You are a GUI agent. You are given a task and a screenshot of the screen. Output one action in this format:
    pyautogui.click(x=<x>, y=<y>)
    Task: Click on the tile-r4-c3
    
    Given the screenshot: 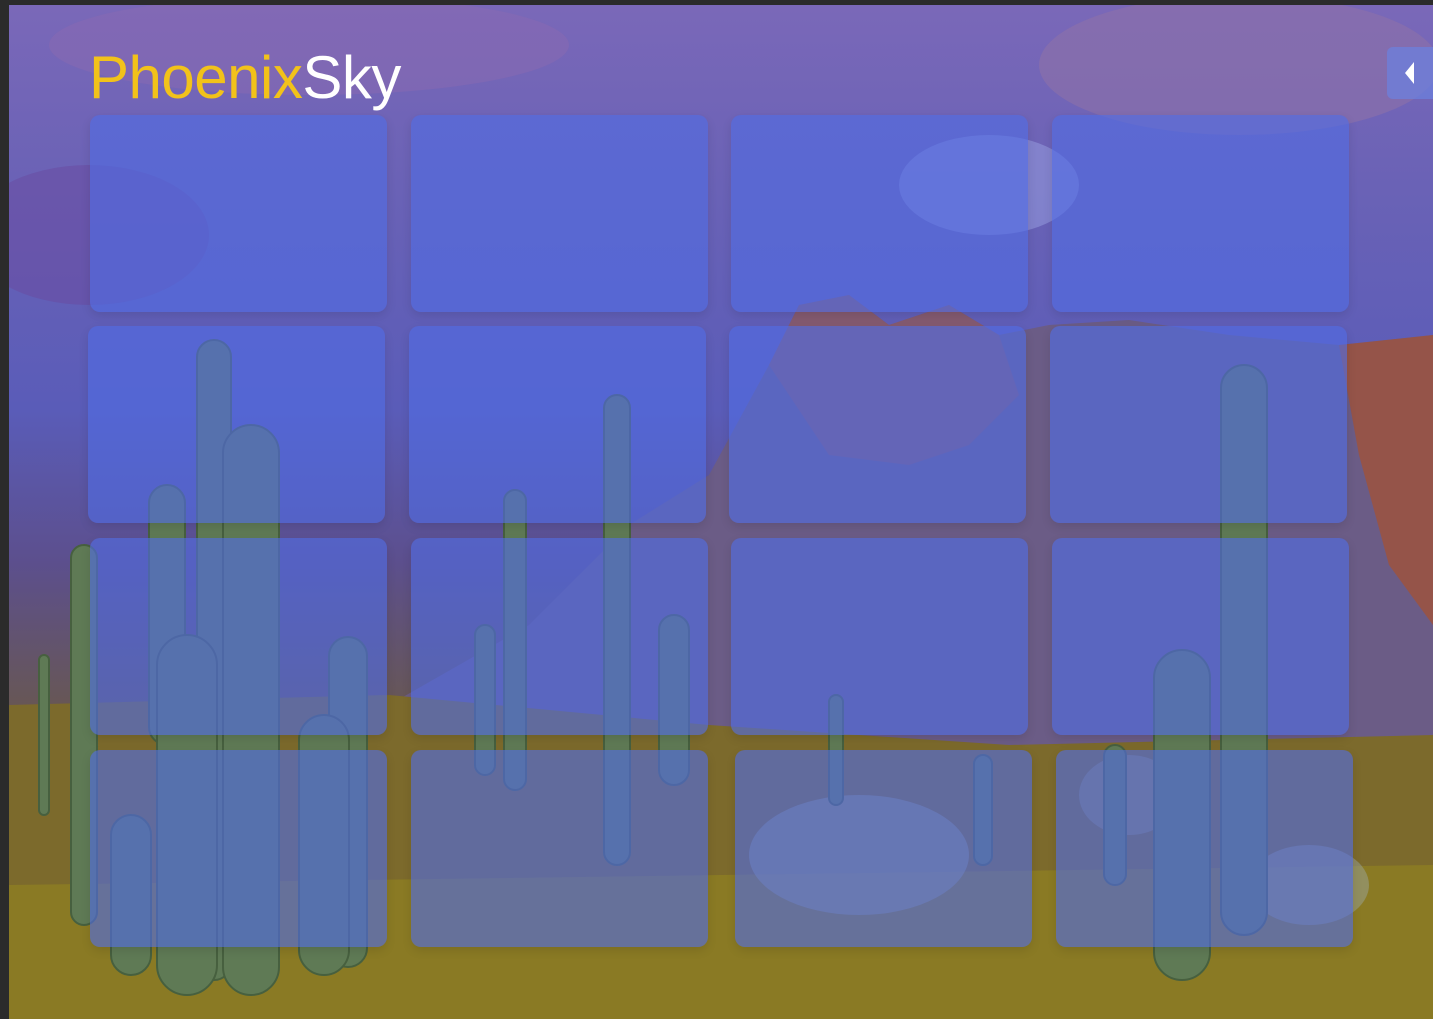 What is the action you would take?
    pyautogui.click(x=883, y=848)
    